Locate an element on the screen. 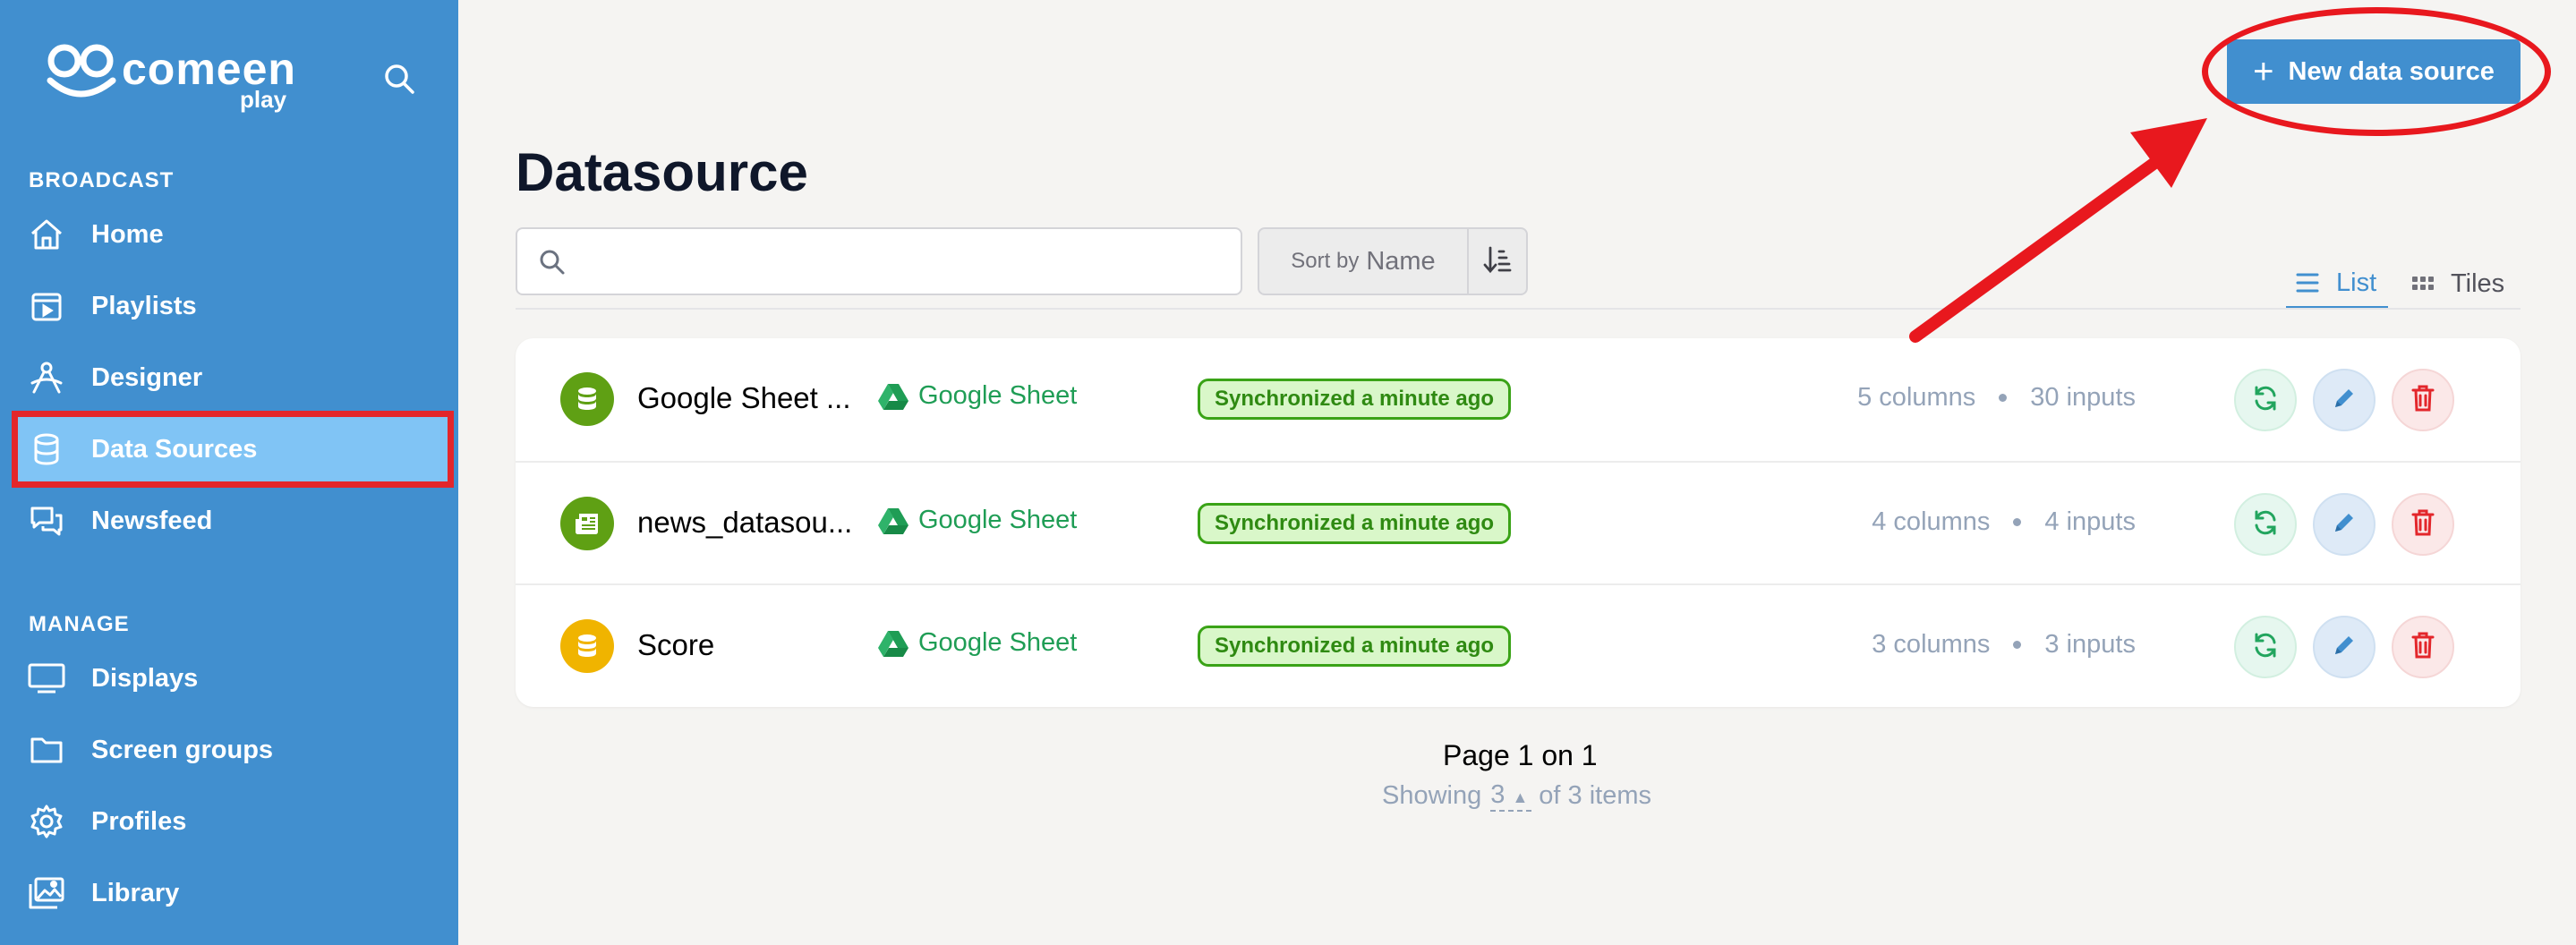 Image resolution: width=2576 pixels, height=945 pixels. sidebar-item-playlists: Playlists is located at coordinates (233, 306).